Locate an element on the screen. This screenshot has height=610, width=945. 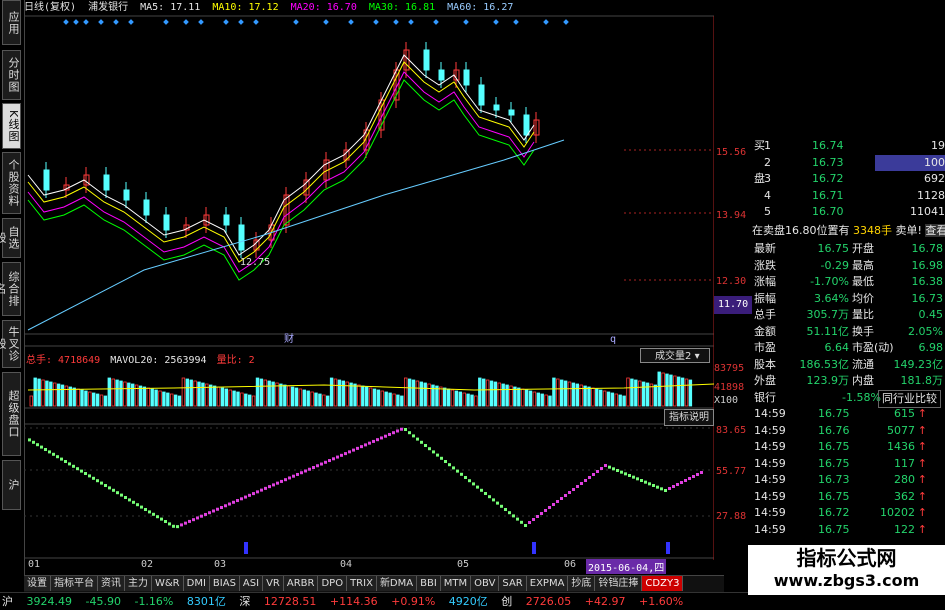
indicator-tab-6: BIAS is located at coordinates (224, 583).